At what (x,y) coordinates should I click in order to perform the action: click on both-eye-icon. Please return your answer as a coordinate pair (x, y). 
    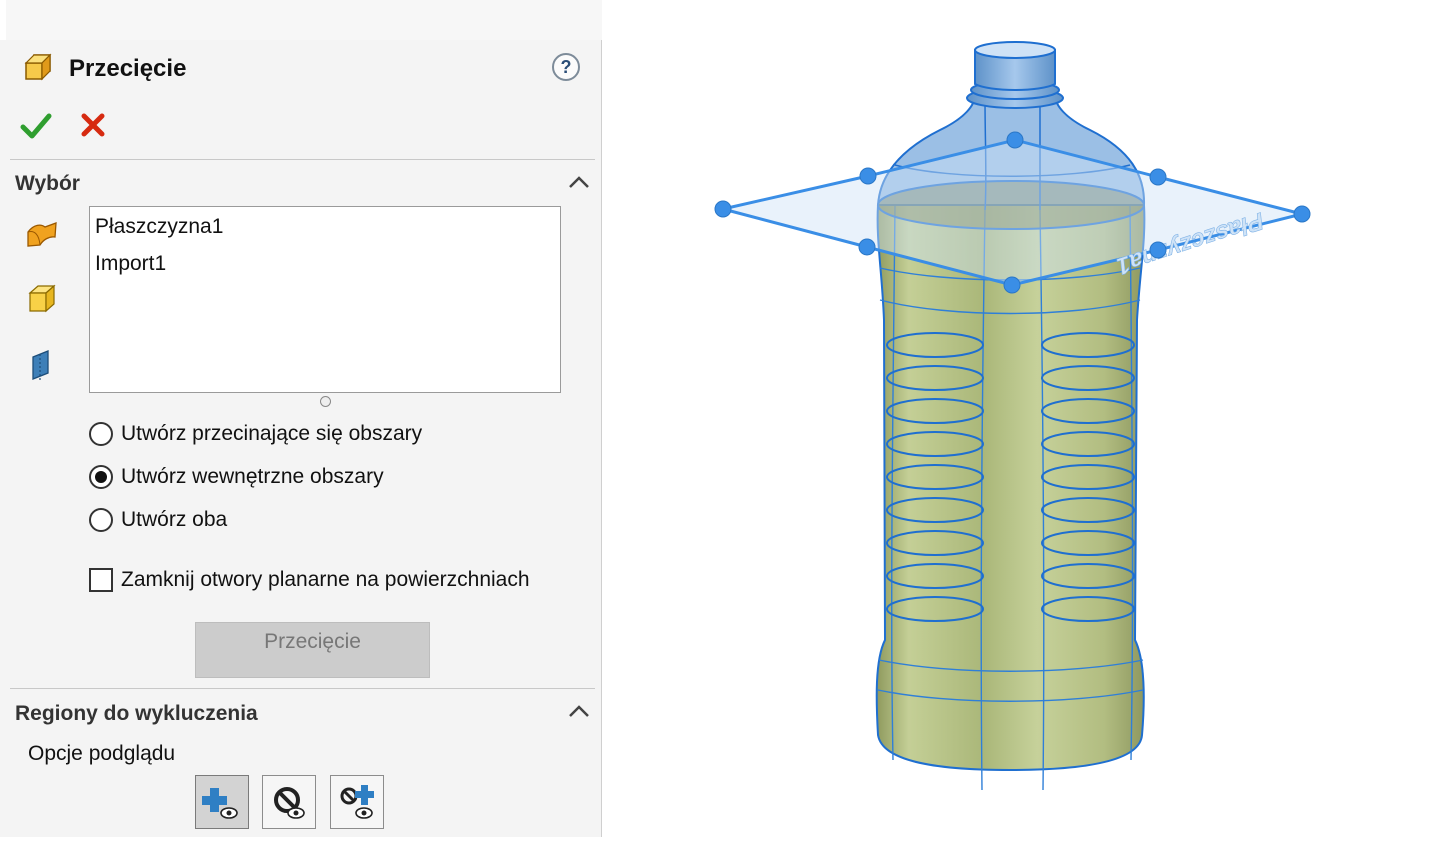
    Looking at the image, I should click on (357, 802).